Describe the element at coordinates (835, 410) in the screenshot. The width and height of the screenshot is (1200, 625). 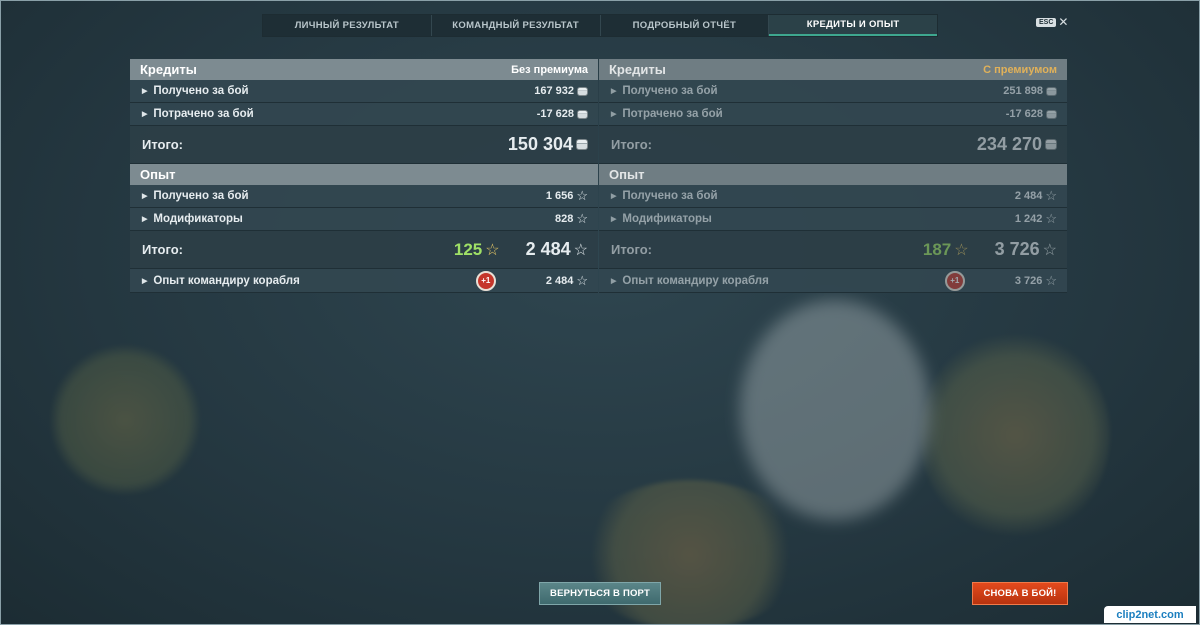
I see `cloud` at that location.